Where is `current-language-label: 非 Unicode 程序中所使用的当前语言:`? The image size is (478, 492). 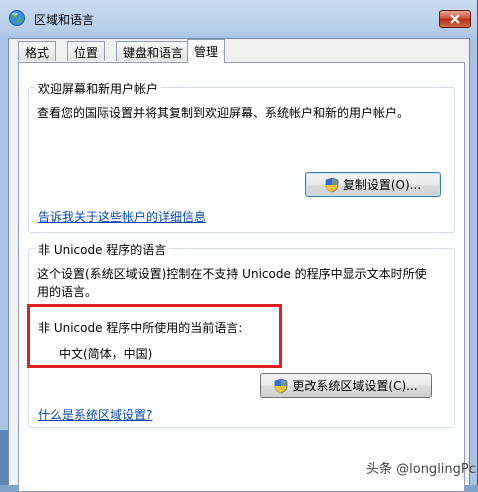
current-language-label: 非 Unicode 程序中所使用的当前语言: is located at coordinates (140, 328).